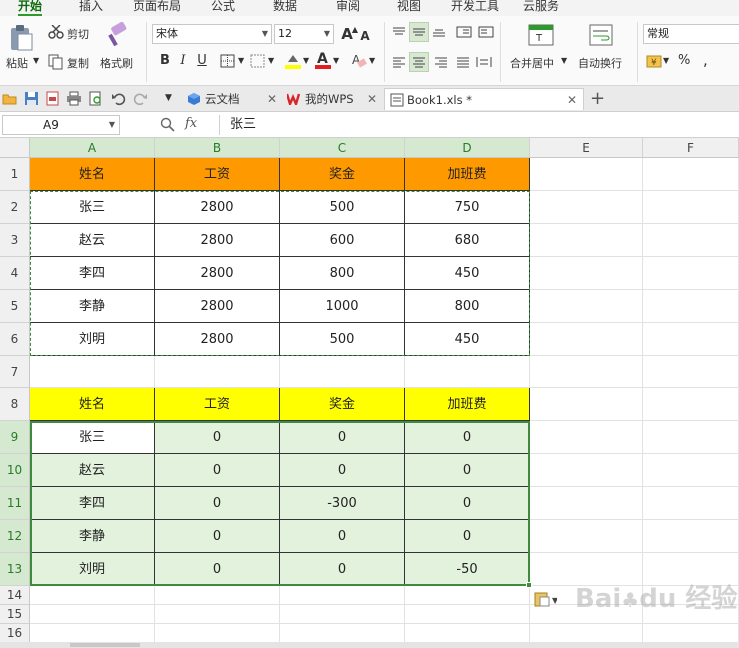 The width and height of the screenshot is (739, 648). I want to click on table-cell: 李四, so click(92, 273).